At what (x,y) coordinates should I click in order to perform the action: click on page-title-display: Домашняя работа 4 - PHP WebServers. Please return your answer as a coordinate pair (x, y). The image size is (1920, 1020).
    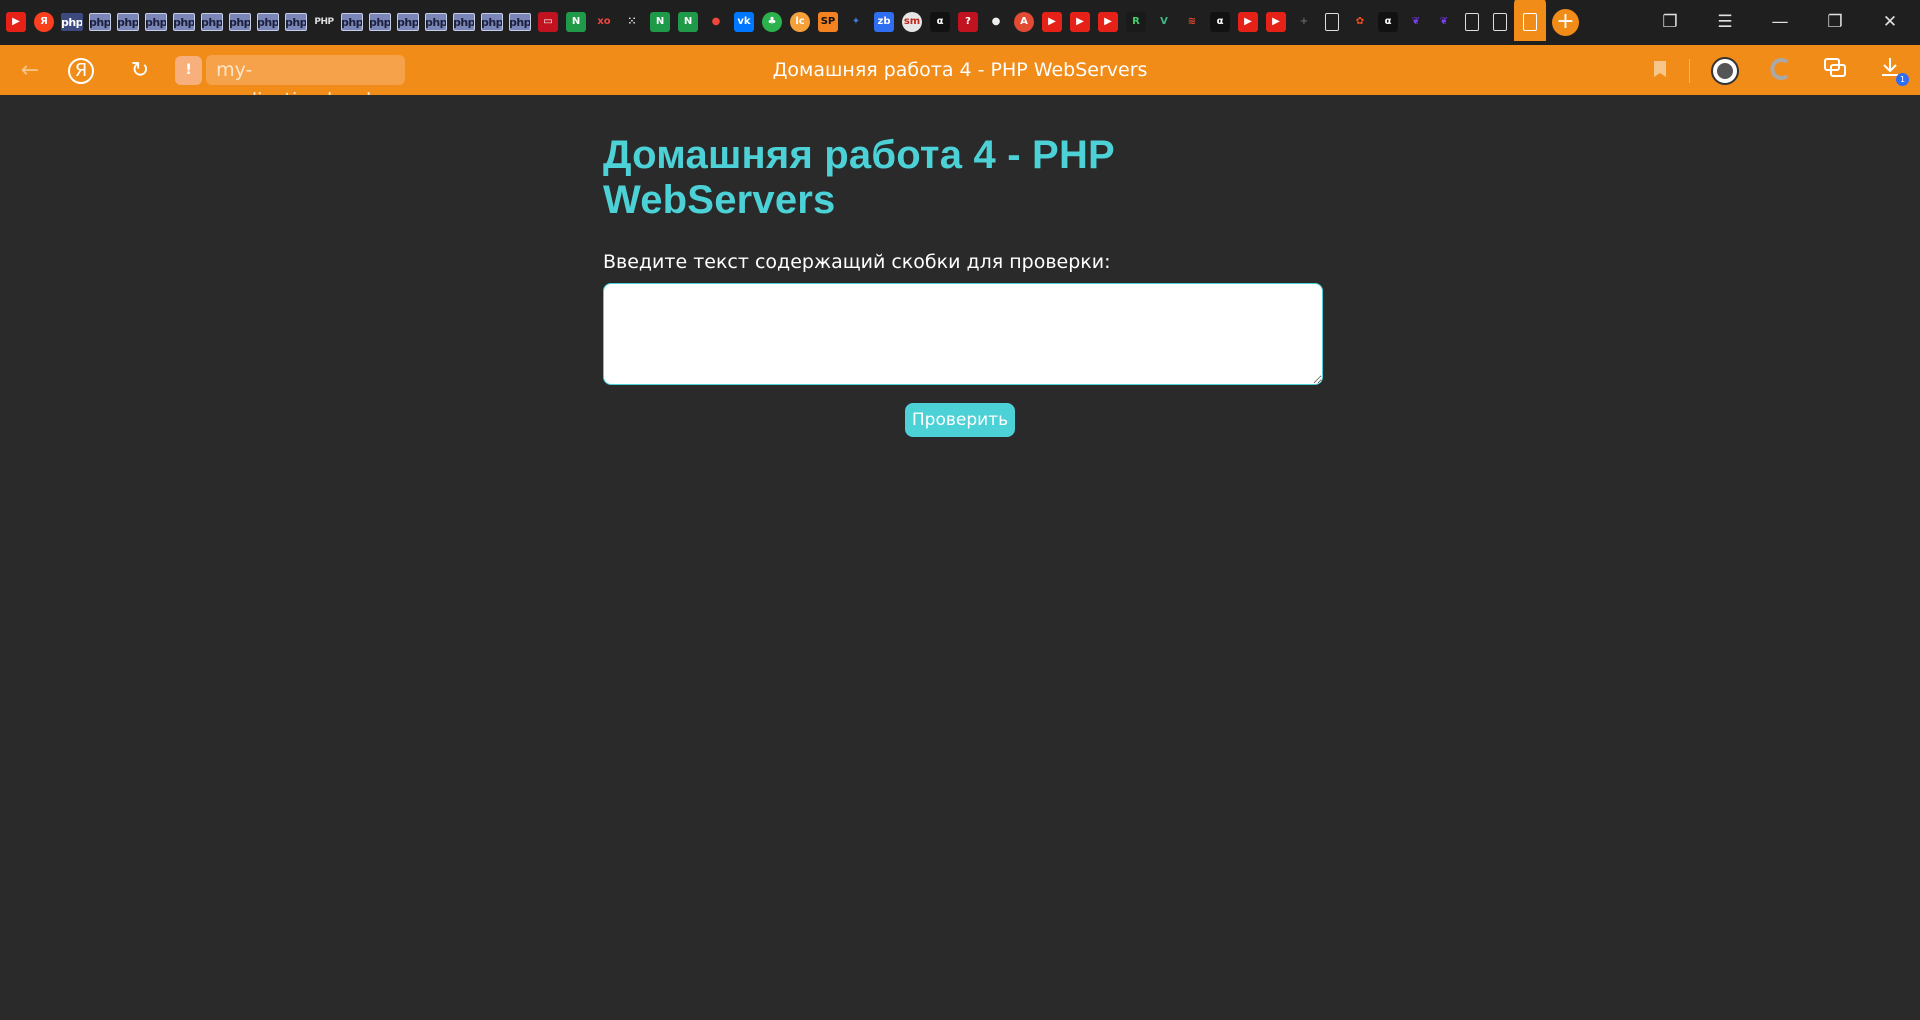
    Looking at the image, I should click on (960, 70).